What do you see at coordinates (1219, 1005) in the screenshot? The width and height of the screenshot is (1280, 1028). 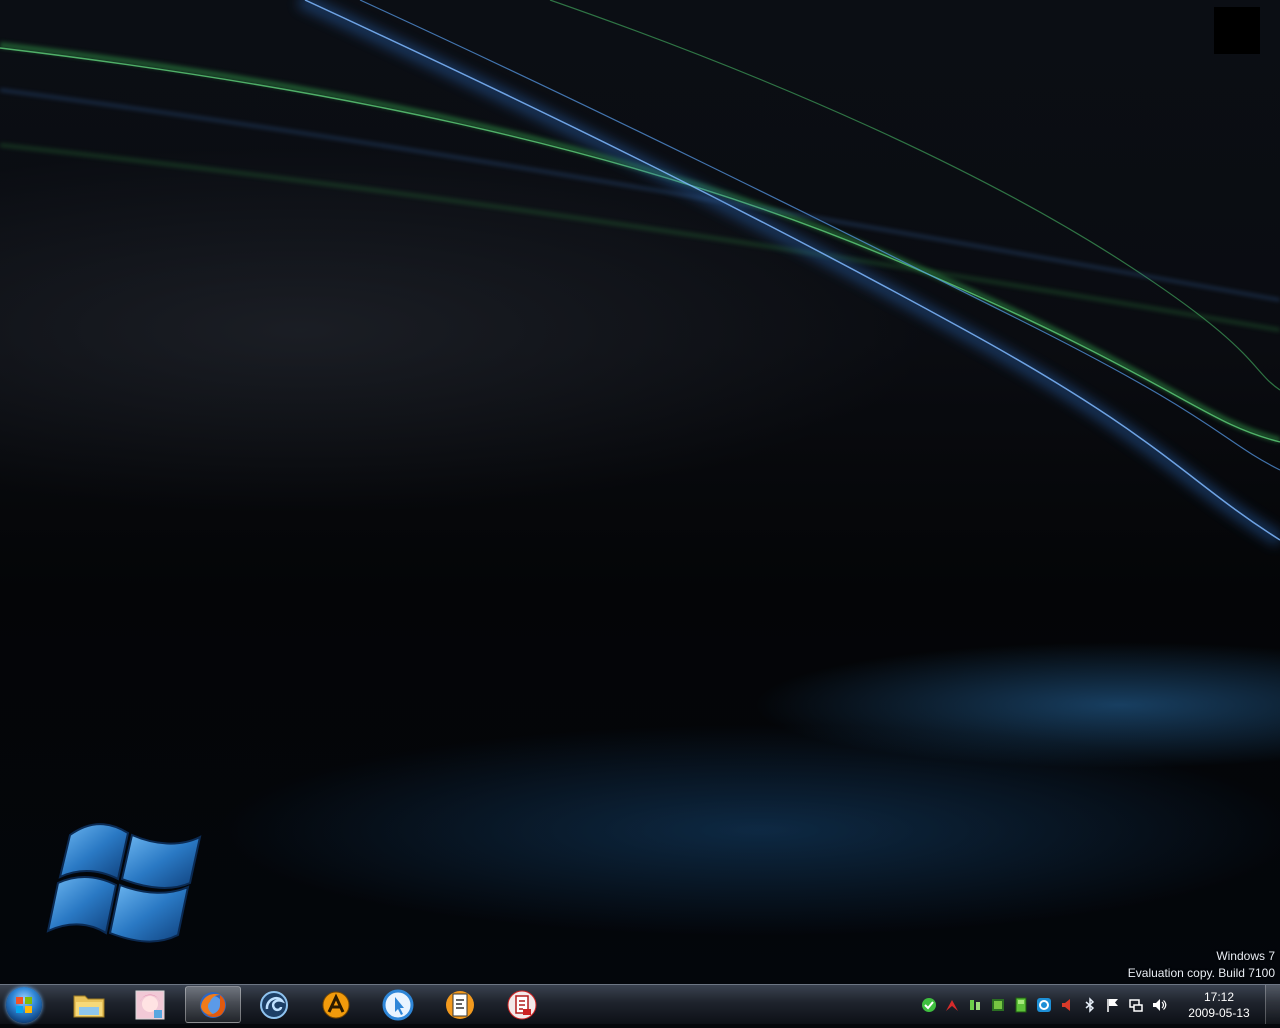 I see `system-clock: 17:12 2009-05-13` at bounding box center [1219, 1005].